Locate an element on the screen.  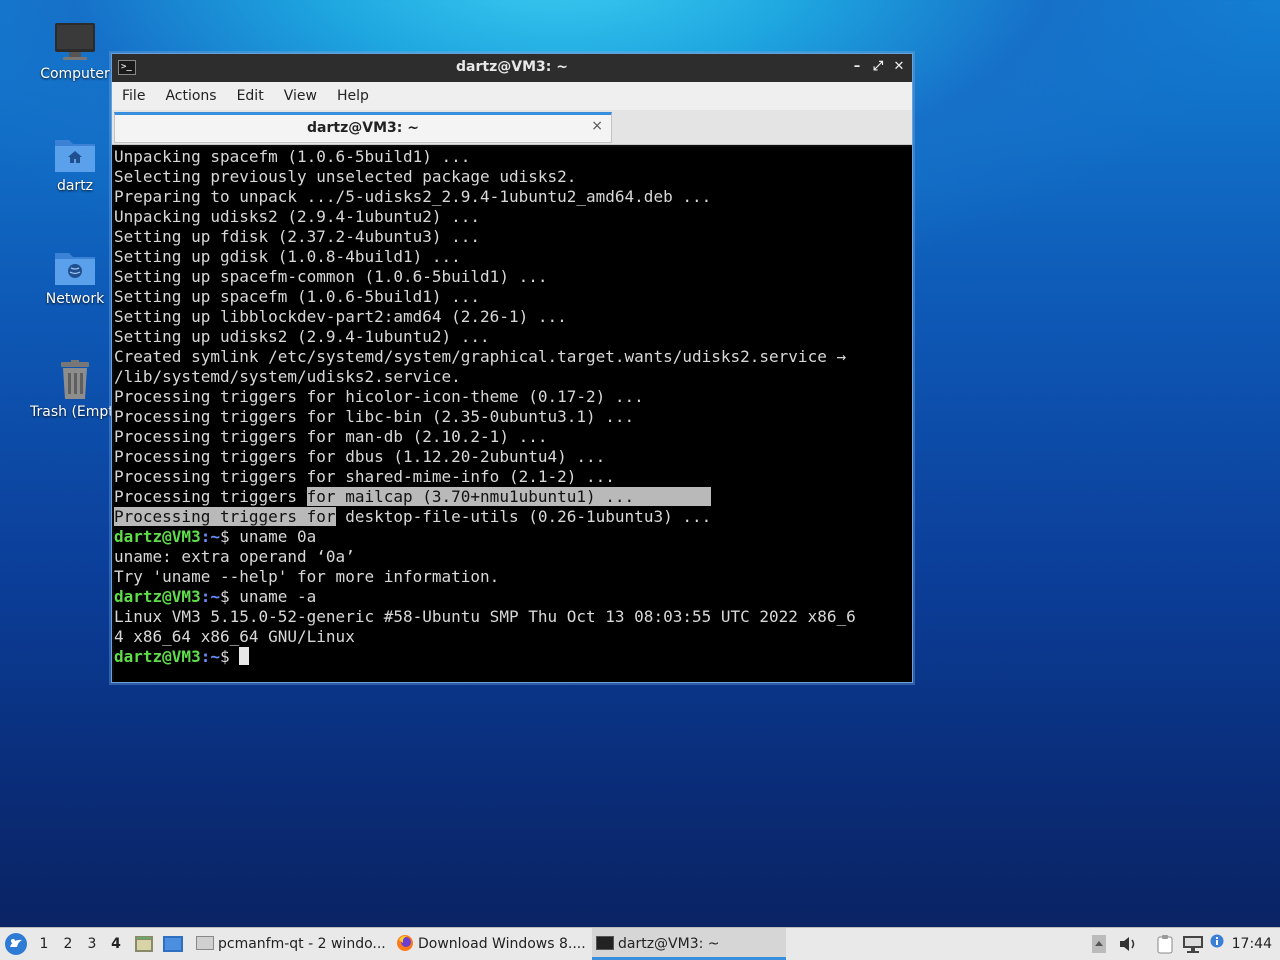
info-icon is located at coordinates (1217, 941).